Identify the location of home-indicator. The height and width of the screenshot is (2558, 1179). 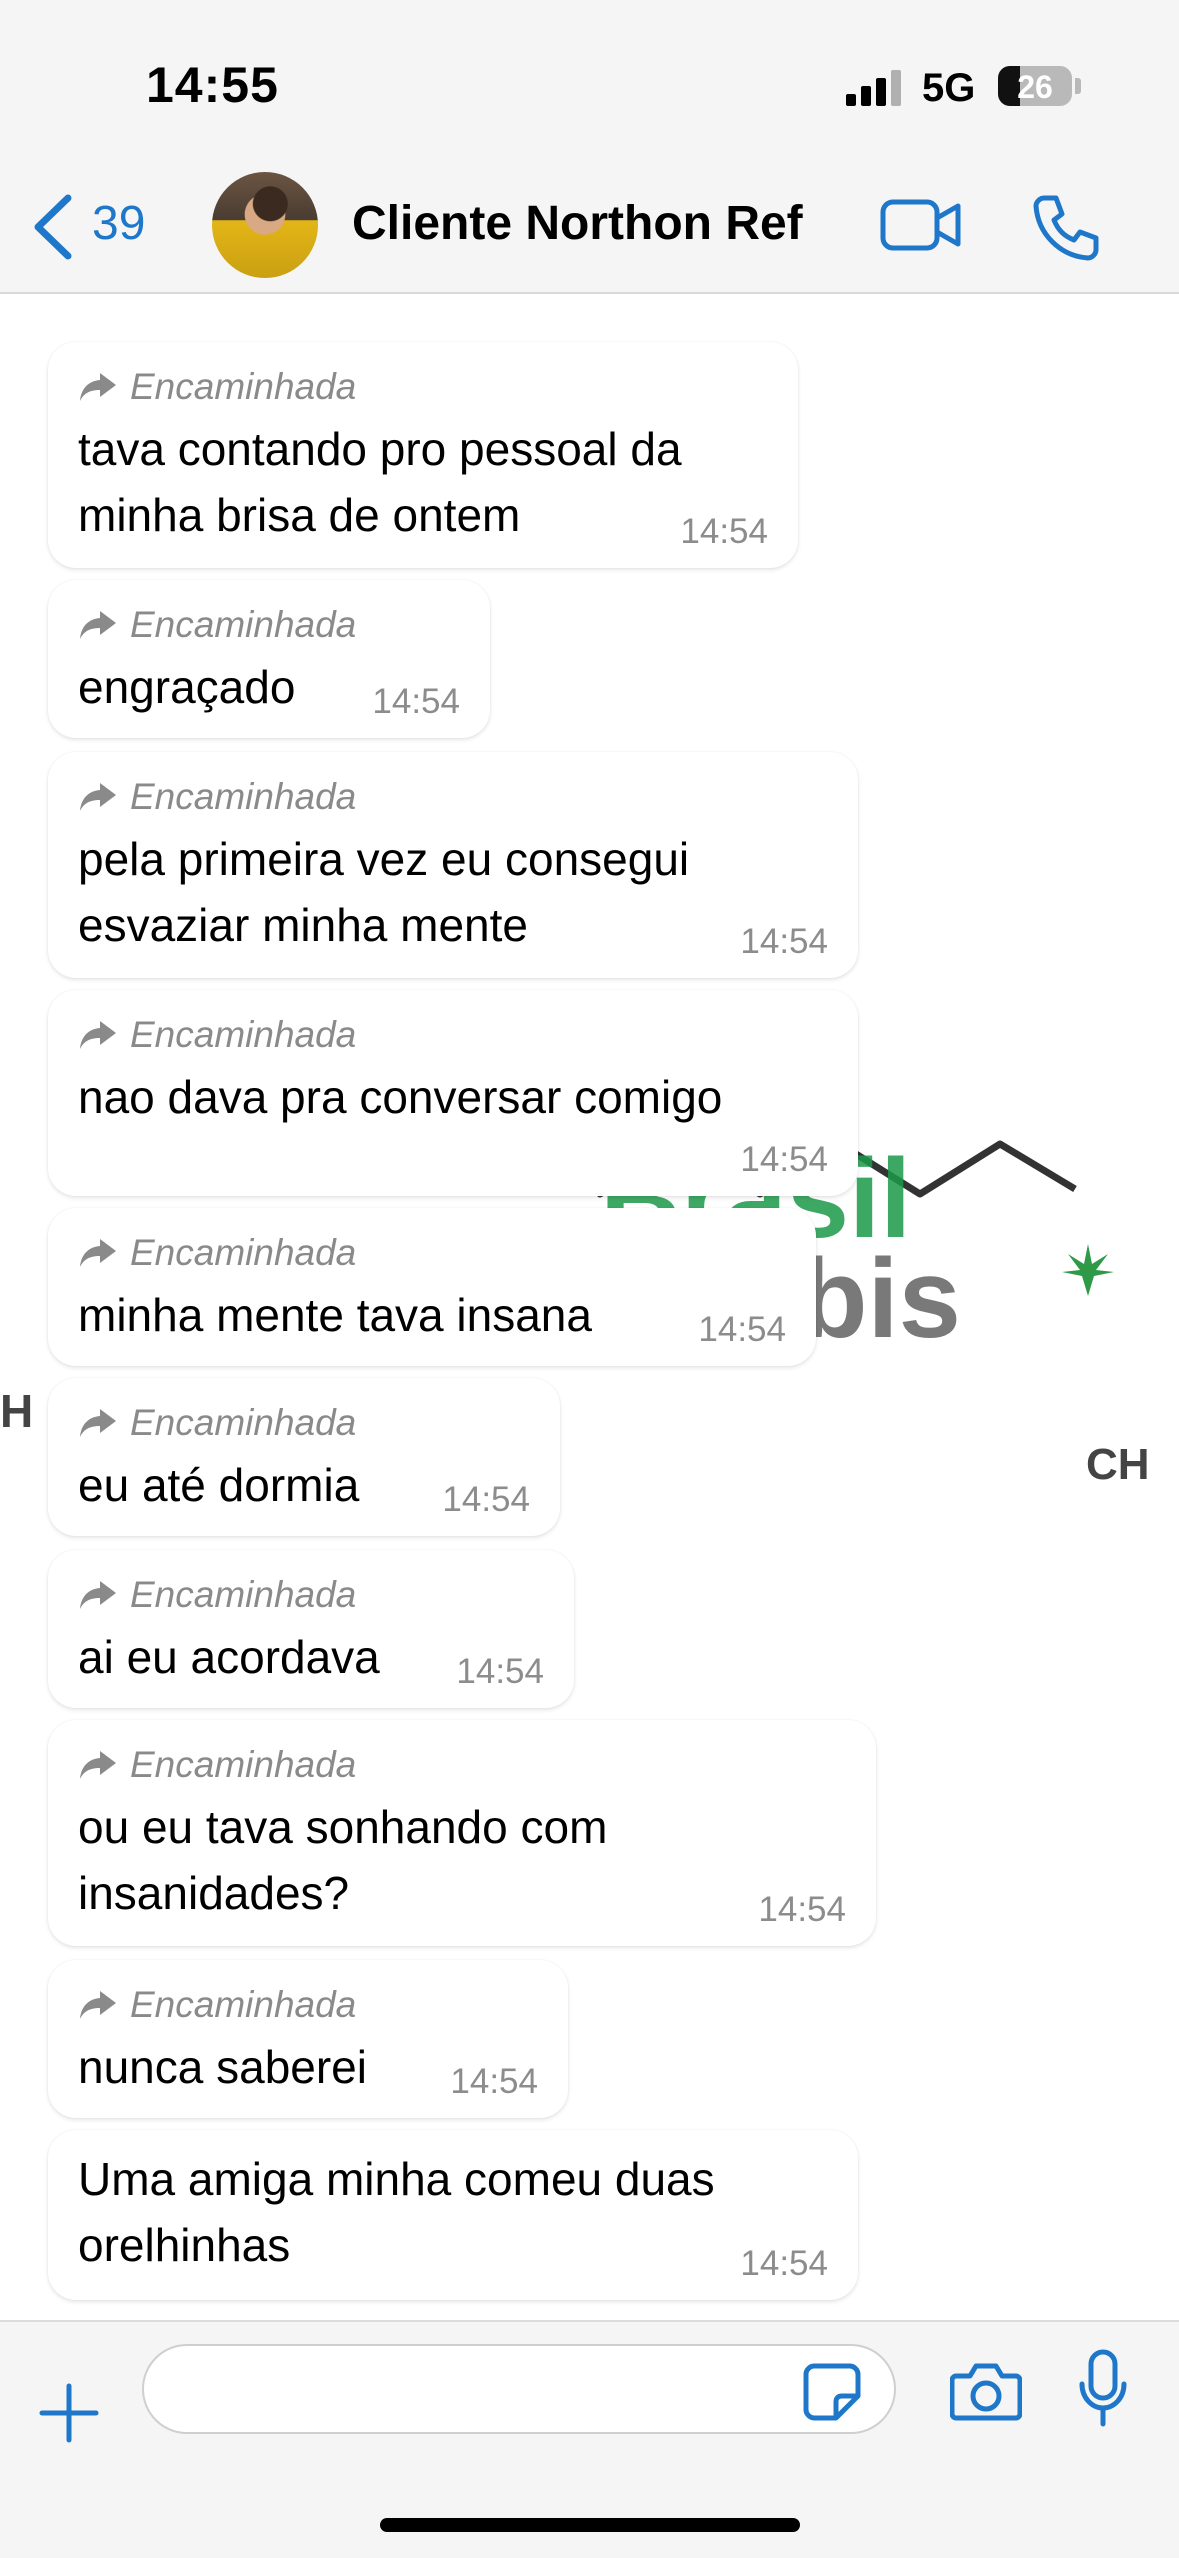
(590, 2525).